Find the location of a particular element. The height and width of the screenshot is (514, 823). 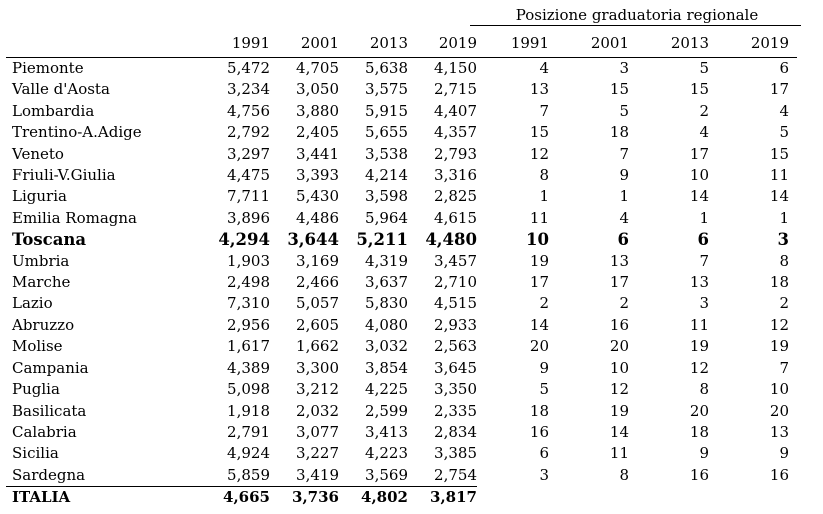

value-cell: 3,227 is located at coordinates (317, 453).